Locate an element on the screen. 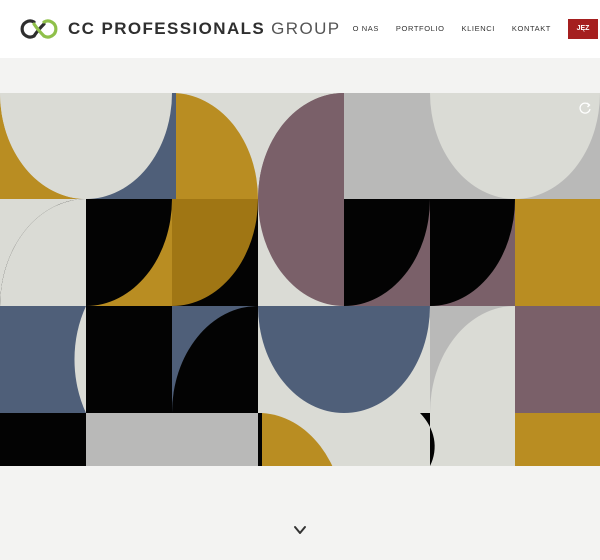  tile-r1c5 is located at coordinates (387, 146).